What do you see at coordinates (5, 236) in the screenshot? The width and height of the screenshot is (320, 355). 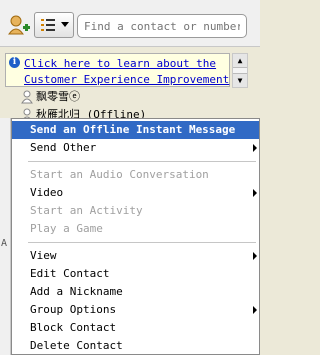 I see `left-panel-edge: A` at bounding box center [5, 236].